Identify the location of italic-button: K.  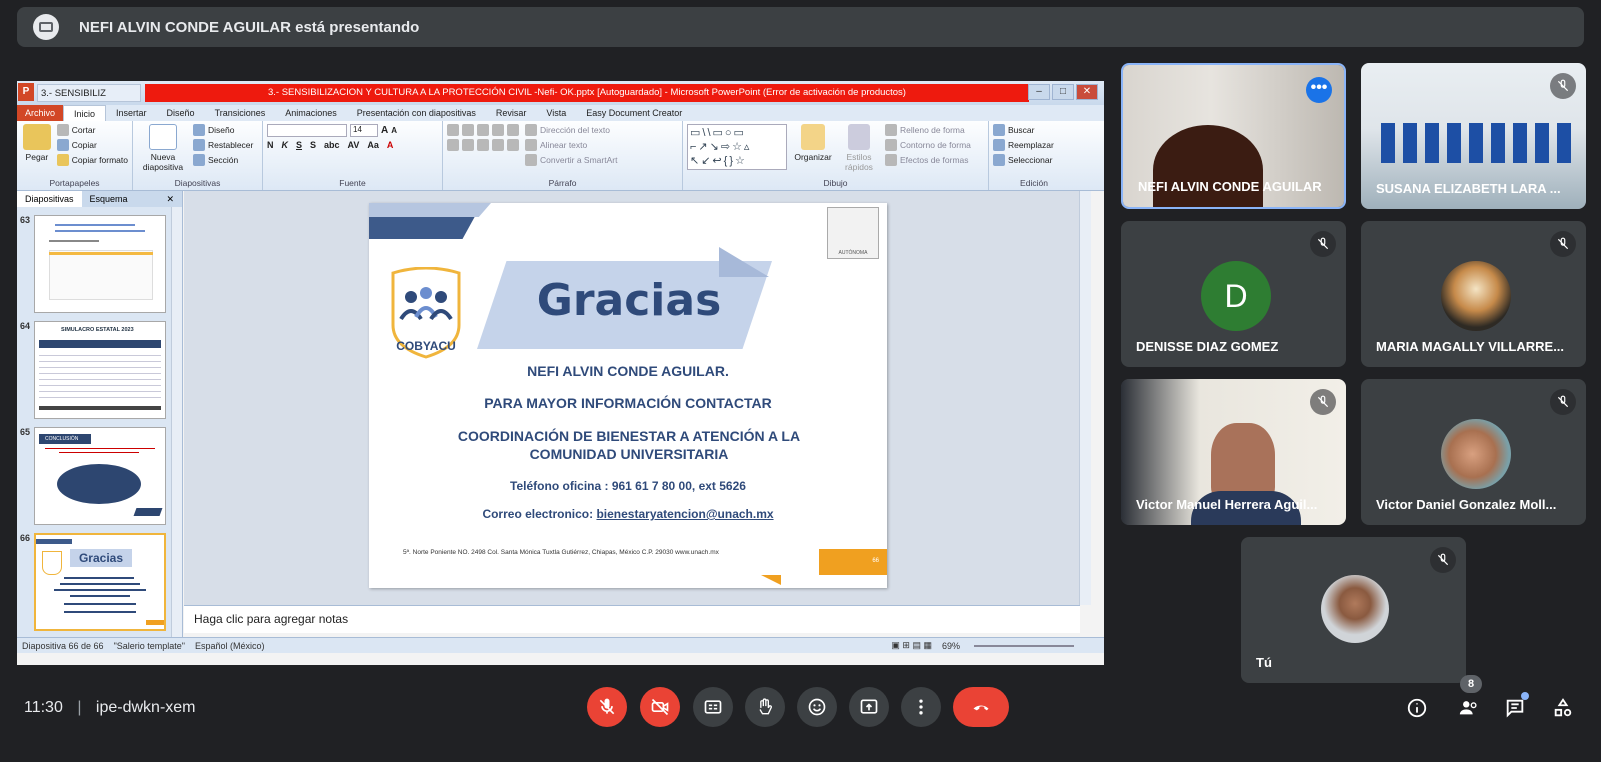
(285, 145).